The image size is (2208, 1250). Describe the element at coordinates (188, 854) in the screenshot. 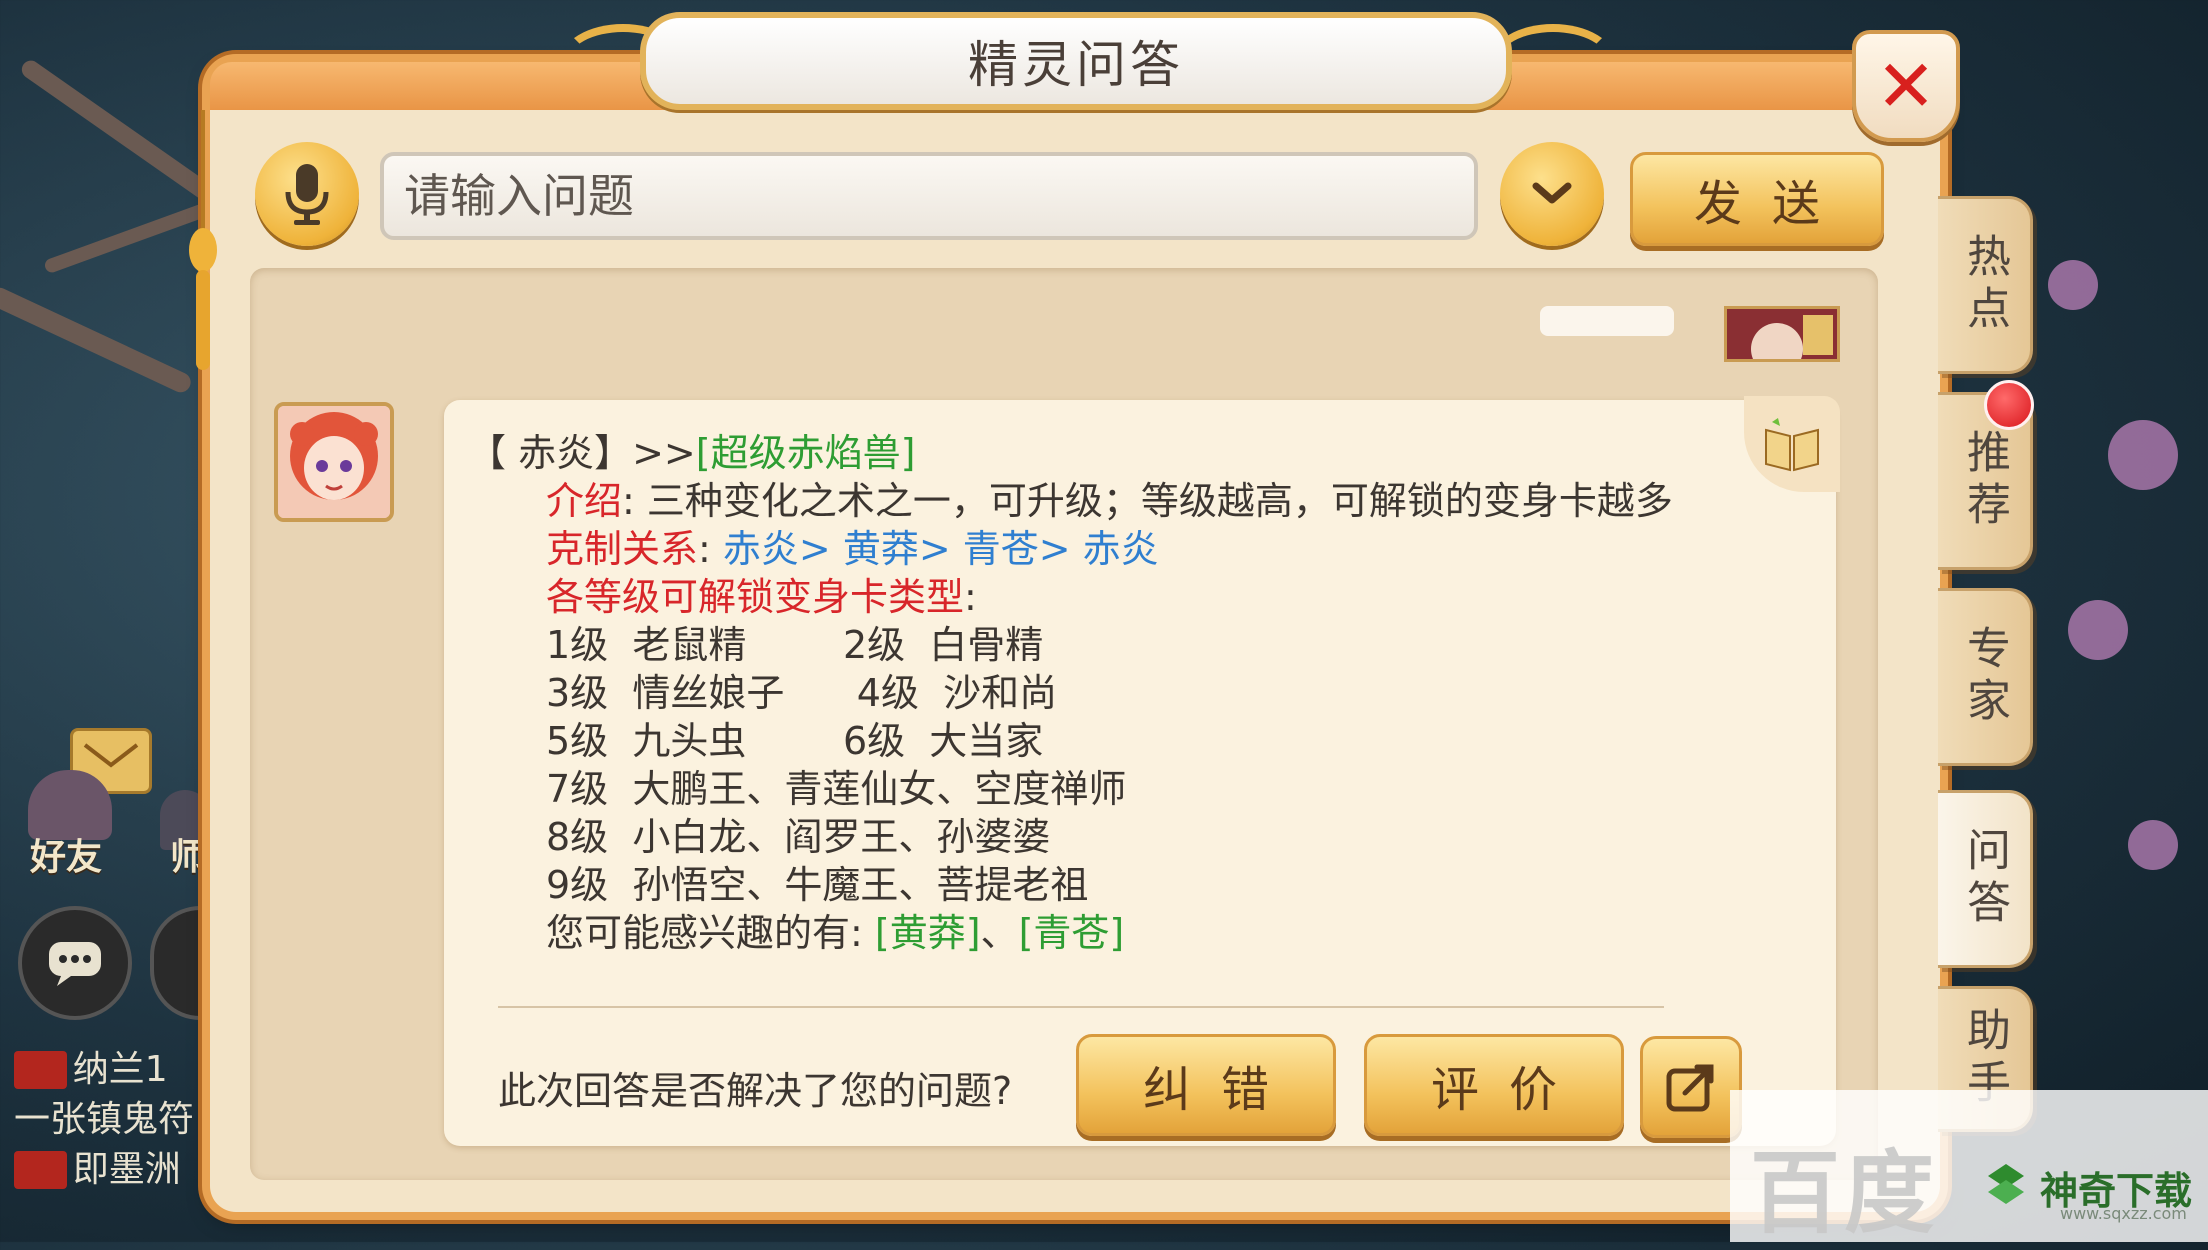

I see `master-label: 师` at that location.